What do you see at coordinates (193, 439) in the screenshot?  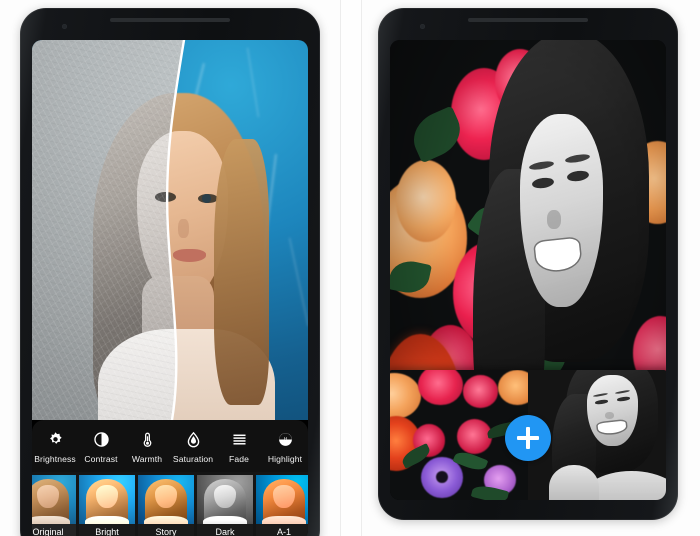 I see `droplet-icon` at bounding box center [193, 439].